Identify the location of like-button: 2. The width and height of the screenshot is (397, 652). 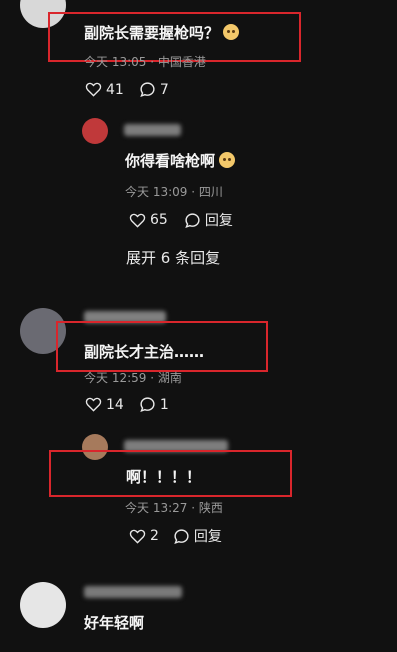
(144, 536).